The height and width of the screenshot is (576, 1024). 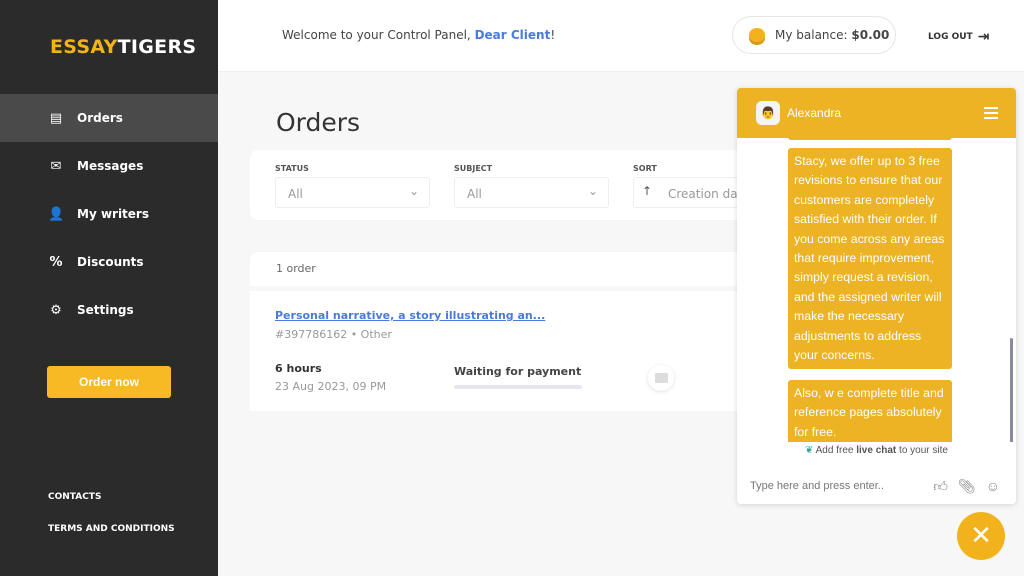 What do you see at coordinates (56, 310) in the screenshot?
I see `gear-icon: ⚙` at bounding box center [56, 310].